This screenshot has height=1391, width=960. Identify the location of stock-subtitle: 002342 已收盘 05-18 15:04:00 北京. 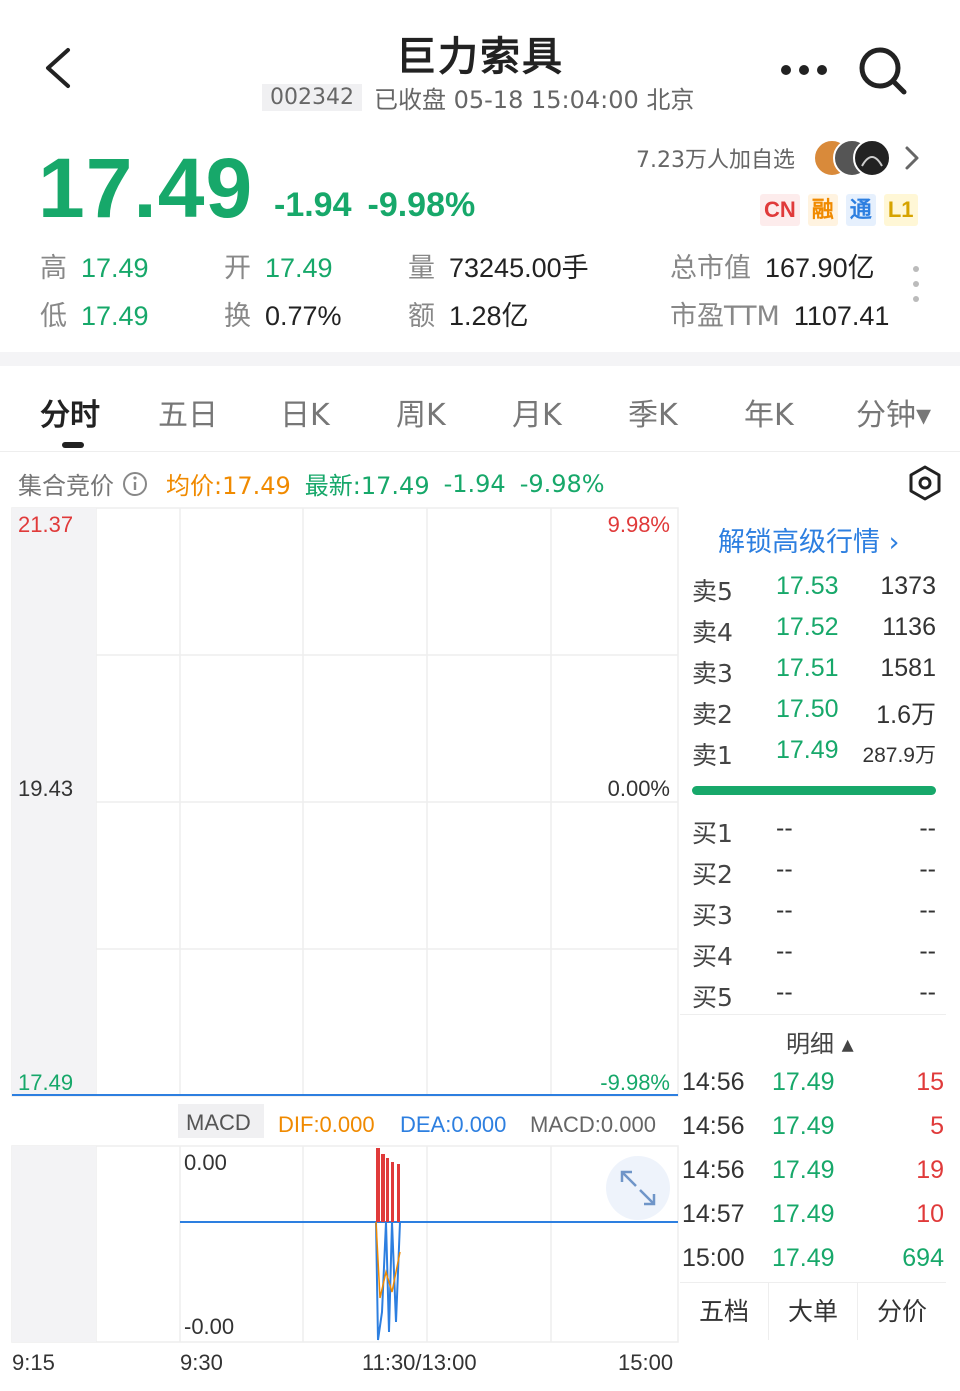
(478, 97).